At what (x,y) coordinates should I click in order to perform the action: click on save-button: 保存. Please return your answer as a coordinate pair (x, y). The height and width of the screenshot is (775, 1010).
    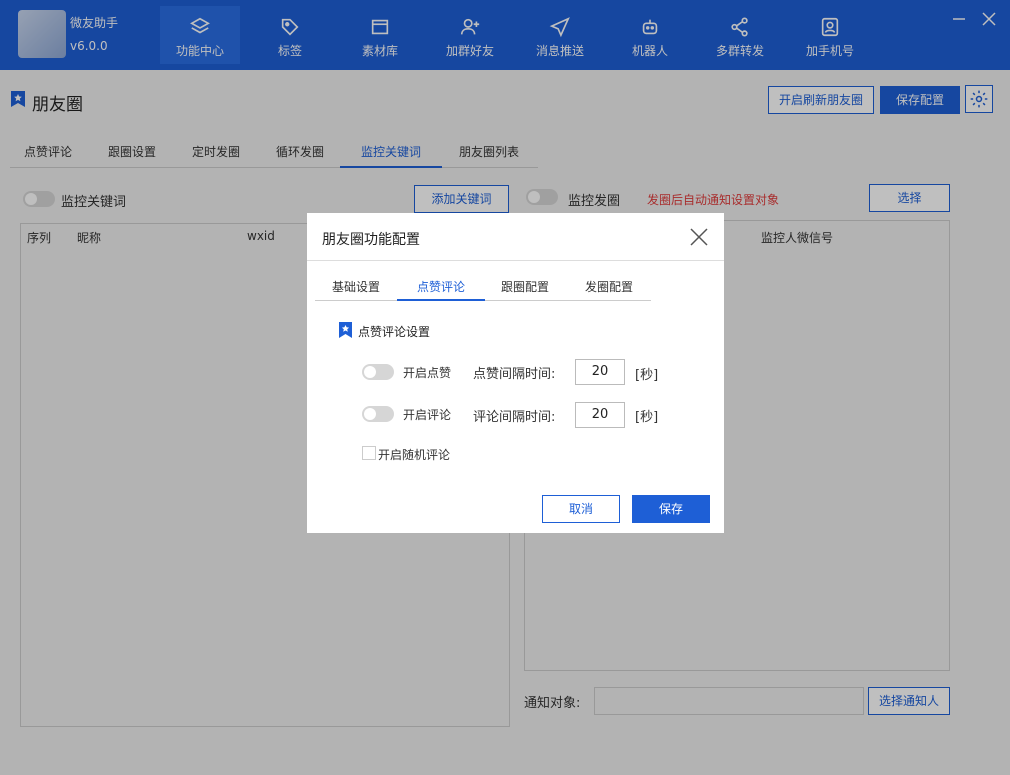
    Looking at the image, I should click on (671, 509).